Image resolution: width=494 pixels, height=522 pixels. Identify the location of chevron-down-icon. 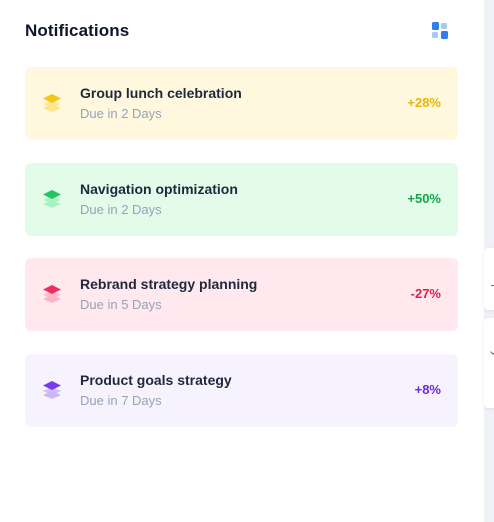
(492, 352).